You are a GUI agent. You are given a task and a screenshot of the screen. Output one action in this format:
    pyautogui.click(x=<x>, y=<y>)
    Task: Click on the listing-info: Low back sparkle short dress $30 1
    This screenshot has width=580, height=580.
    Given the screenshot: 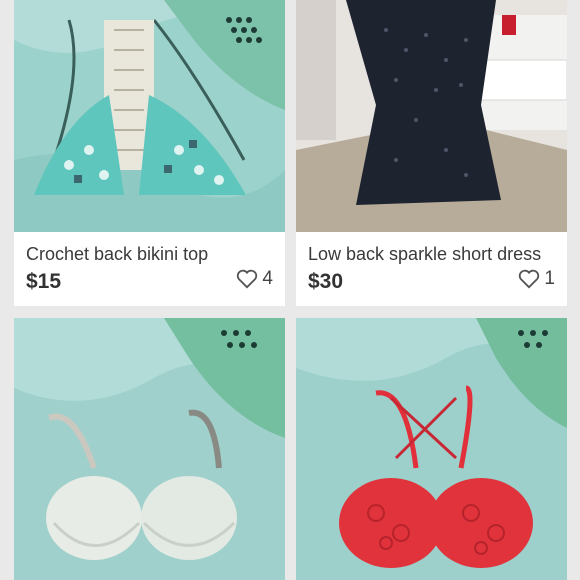 What is the action you would take?
    pyautogui.click(x=431, y=269)
    